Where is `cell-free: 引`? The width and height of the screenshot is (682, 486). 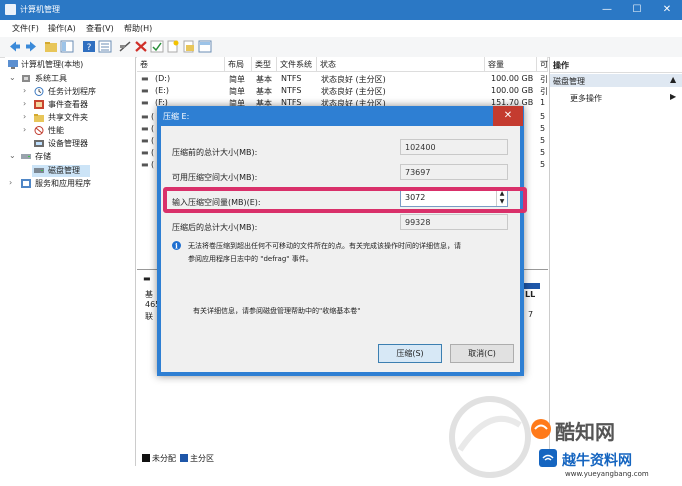 cell-free: 引 is located at coordinates (544, 91).